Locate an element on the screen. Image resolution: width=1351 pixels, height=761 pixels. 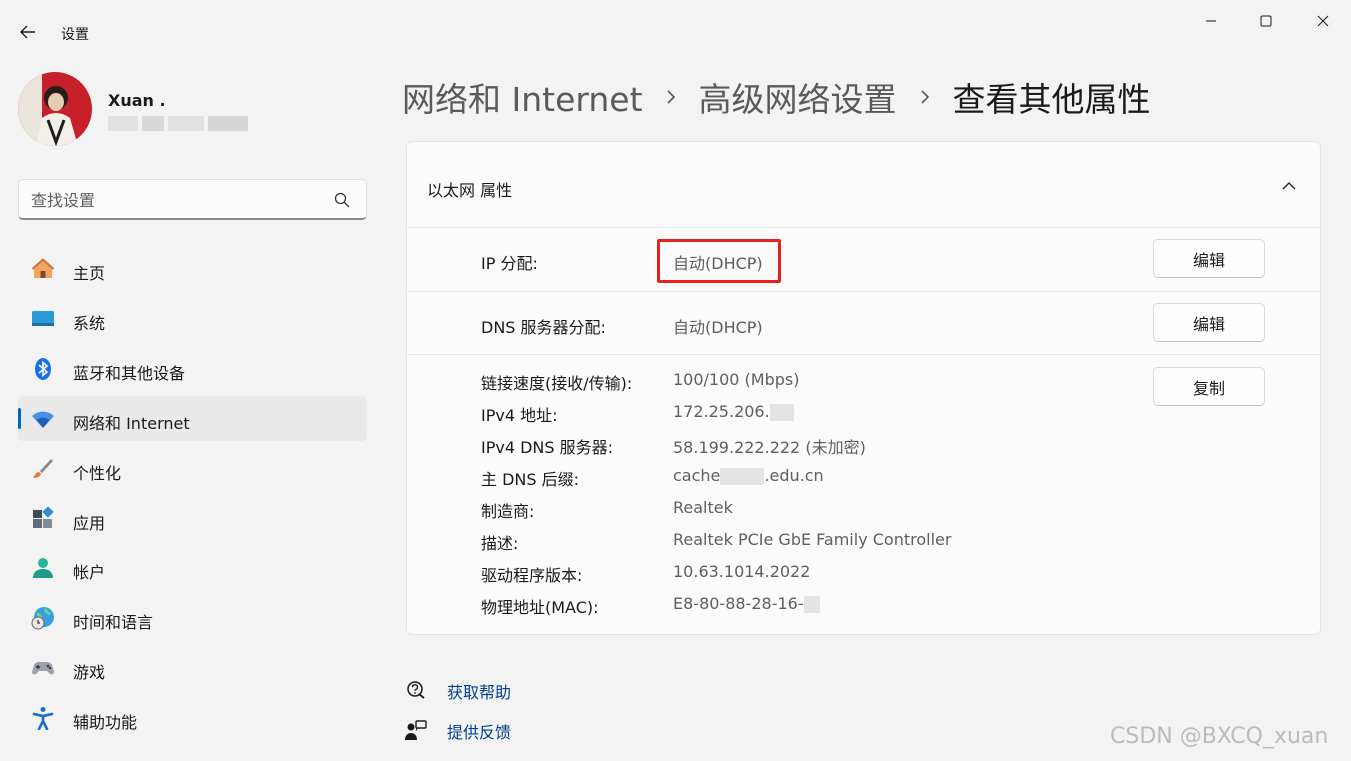
edit-ip-button: 编辑 is located at coordinates (1209, 258).